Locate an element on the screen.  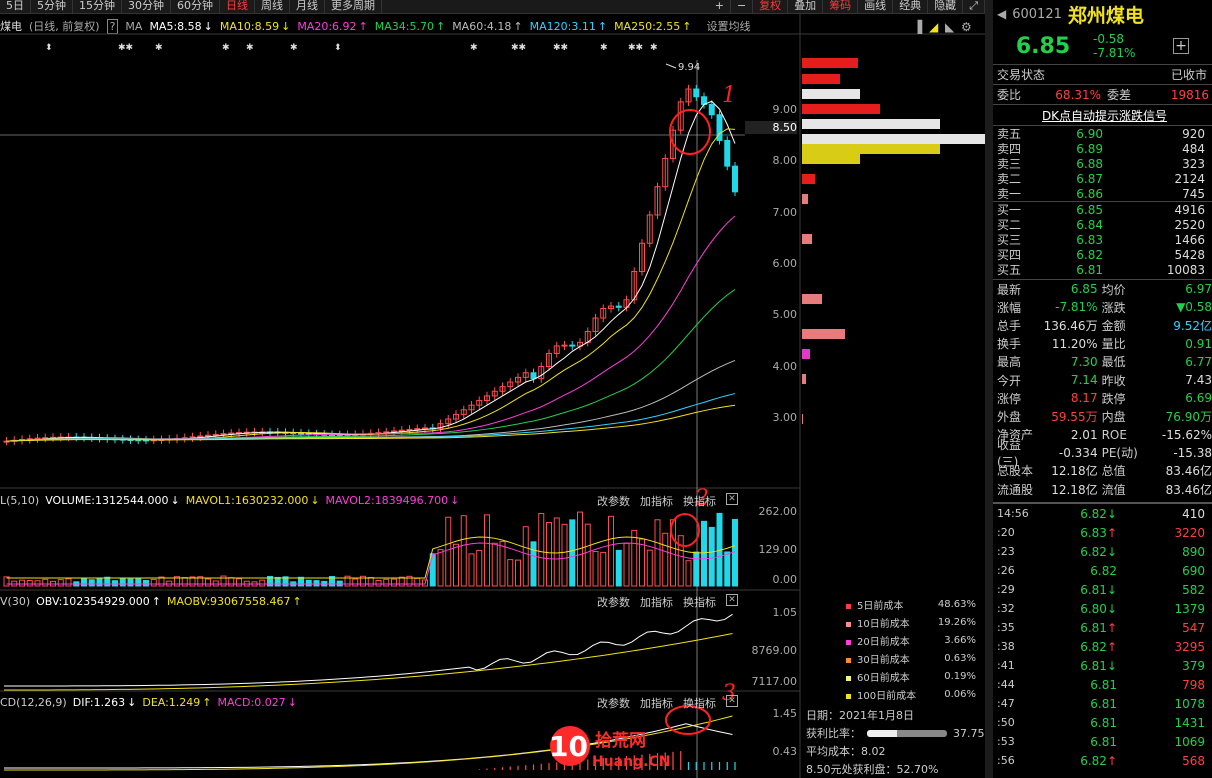
panel-splitter is located at coordinates (989, 389).